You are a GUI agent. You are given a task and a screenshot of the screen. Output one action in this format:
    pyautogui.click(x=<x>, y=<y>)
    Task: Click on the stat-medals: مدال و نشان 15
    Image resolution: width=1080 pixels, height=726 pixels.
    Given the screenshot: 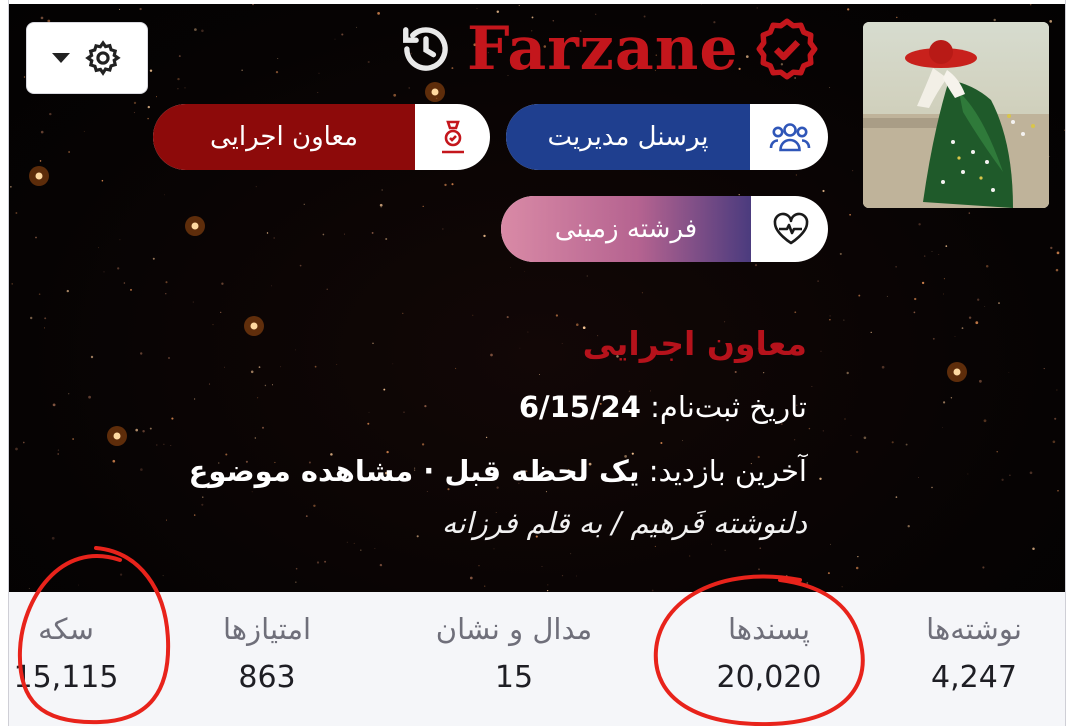 What is the action you would take?
    pyautogui.click(x=514, y=653)
    